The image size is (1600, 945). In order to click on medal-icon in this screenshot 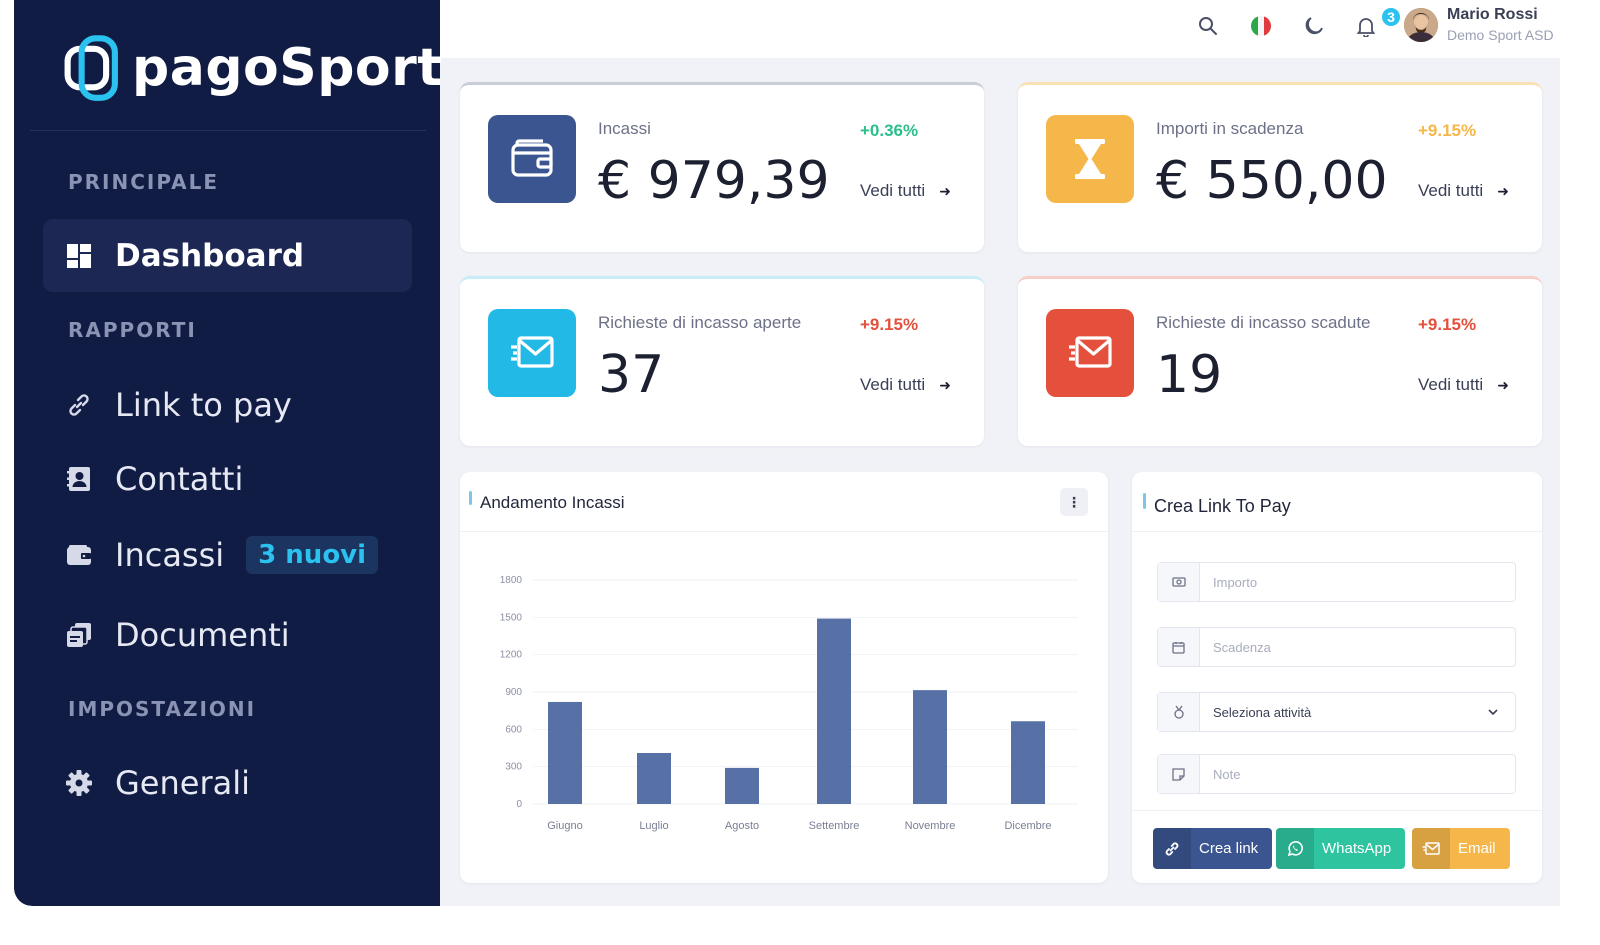, I will do `click(1179, 712)`.